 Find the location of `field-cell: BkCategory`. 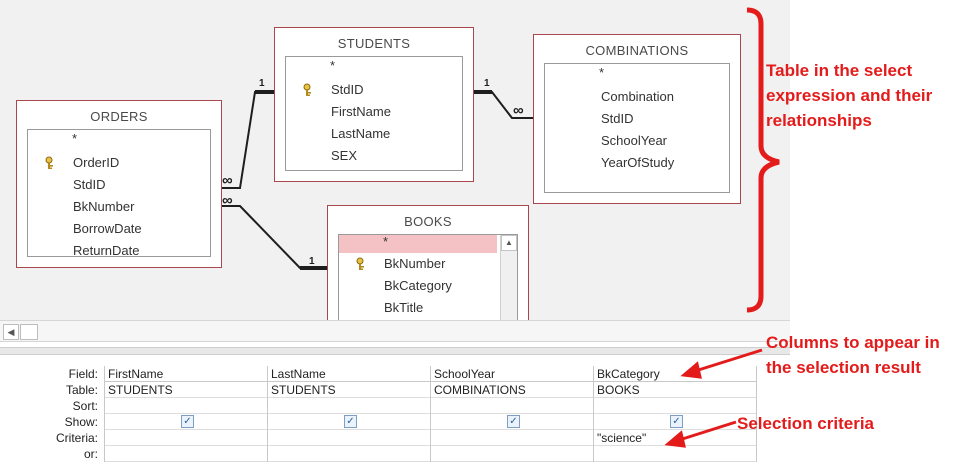

field-cell: BkCategory is located at coordinates (675, 374).